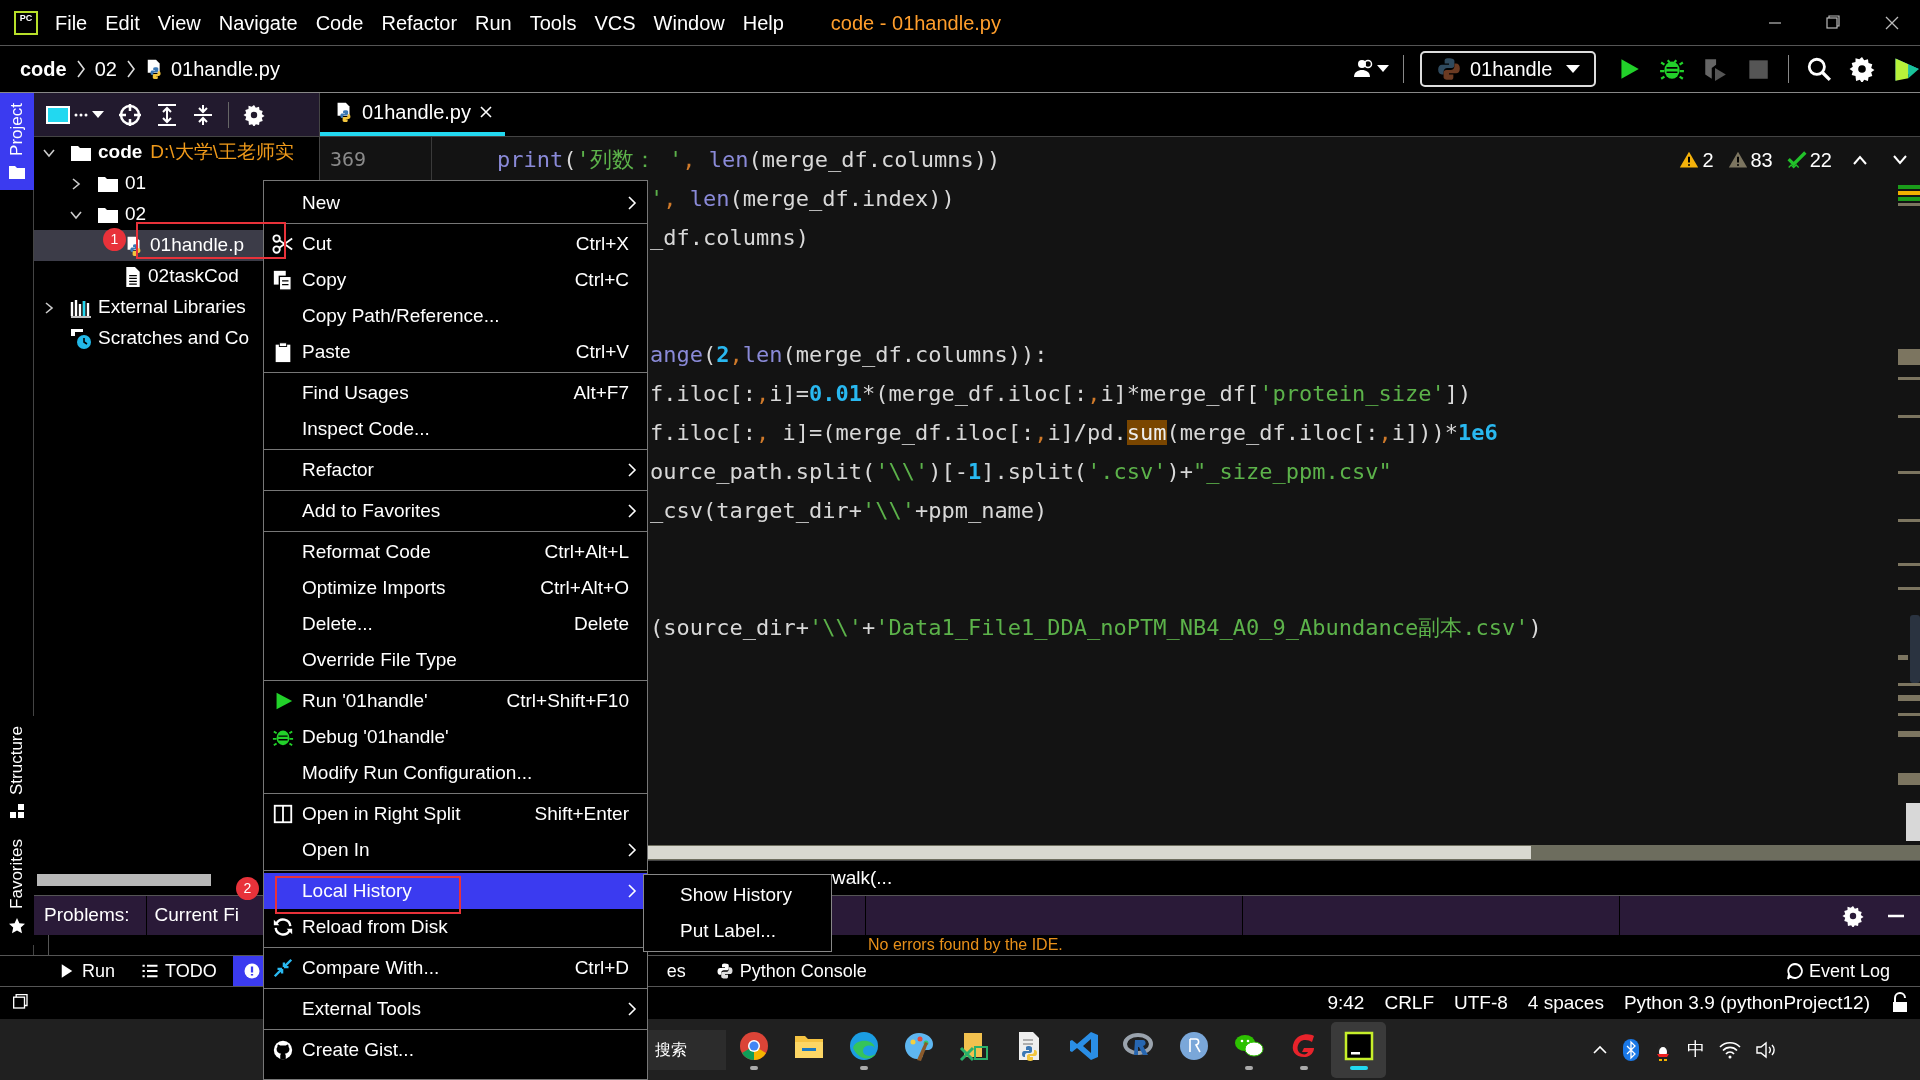 Image resolution: width=1920 pixels, height=1080 pixels. I want to click on tree-item-label: Scratches and Co, so click(174, 338).